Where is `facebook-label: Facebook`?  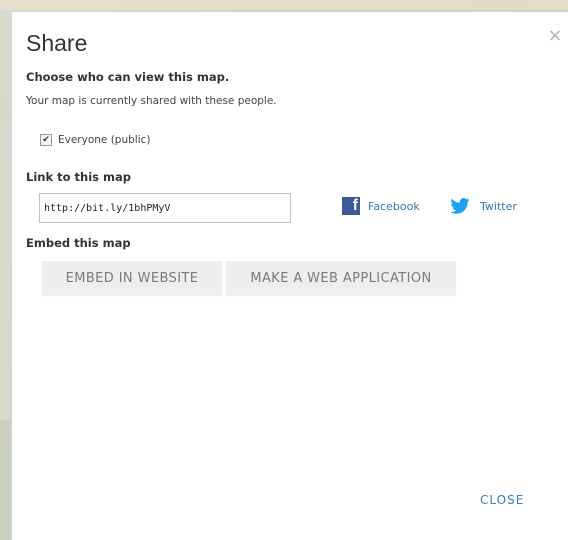 facebook-label: Facebook is located at coordinates (394, 206).